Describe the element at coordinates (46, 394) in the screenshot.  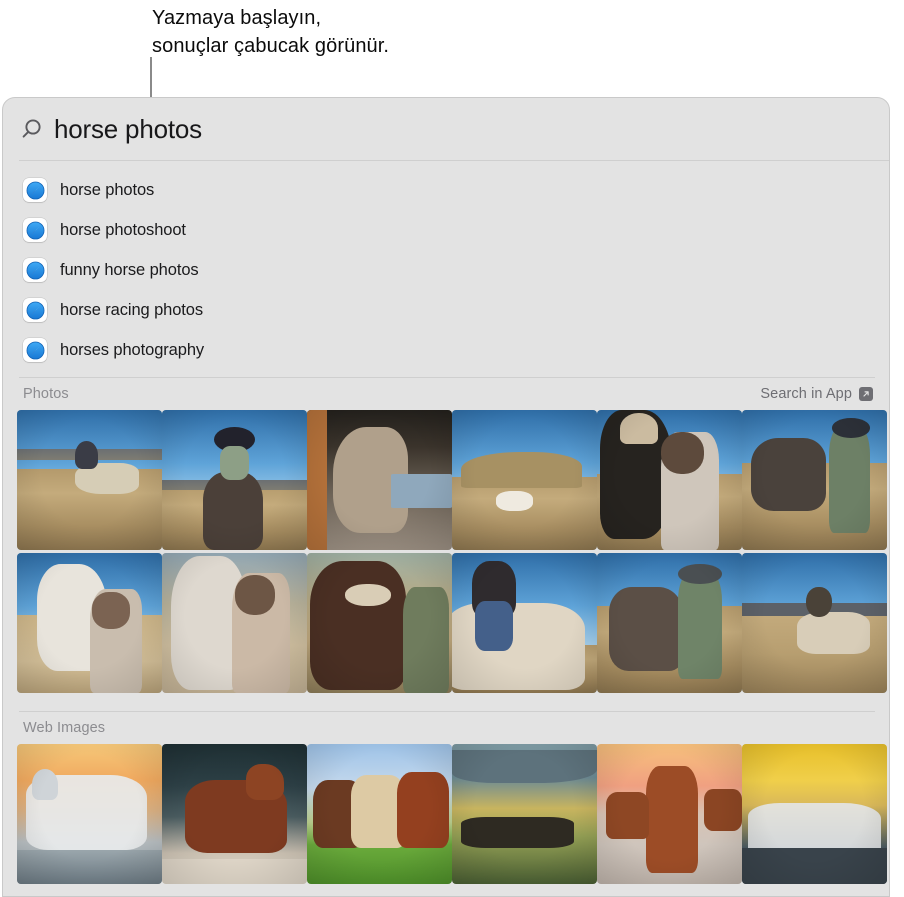
I see `photos-section-title: Photos` at that location.